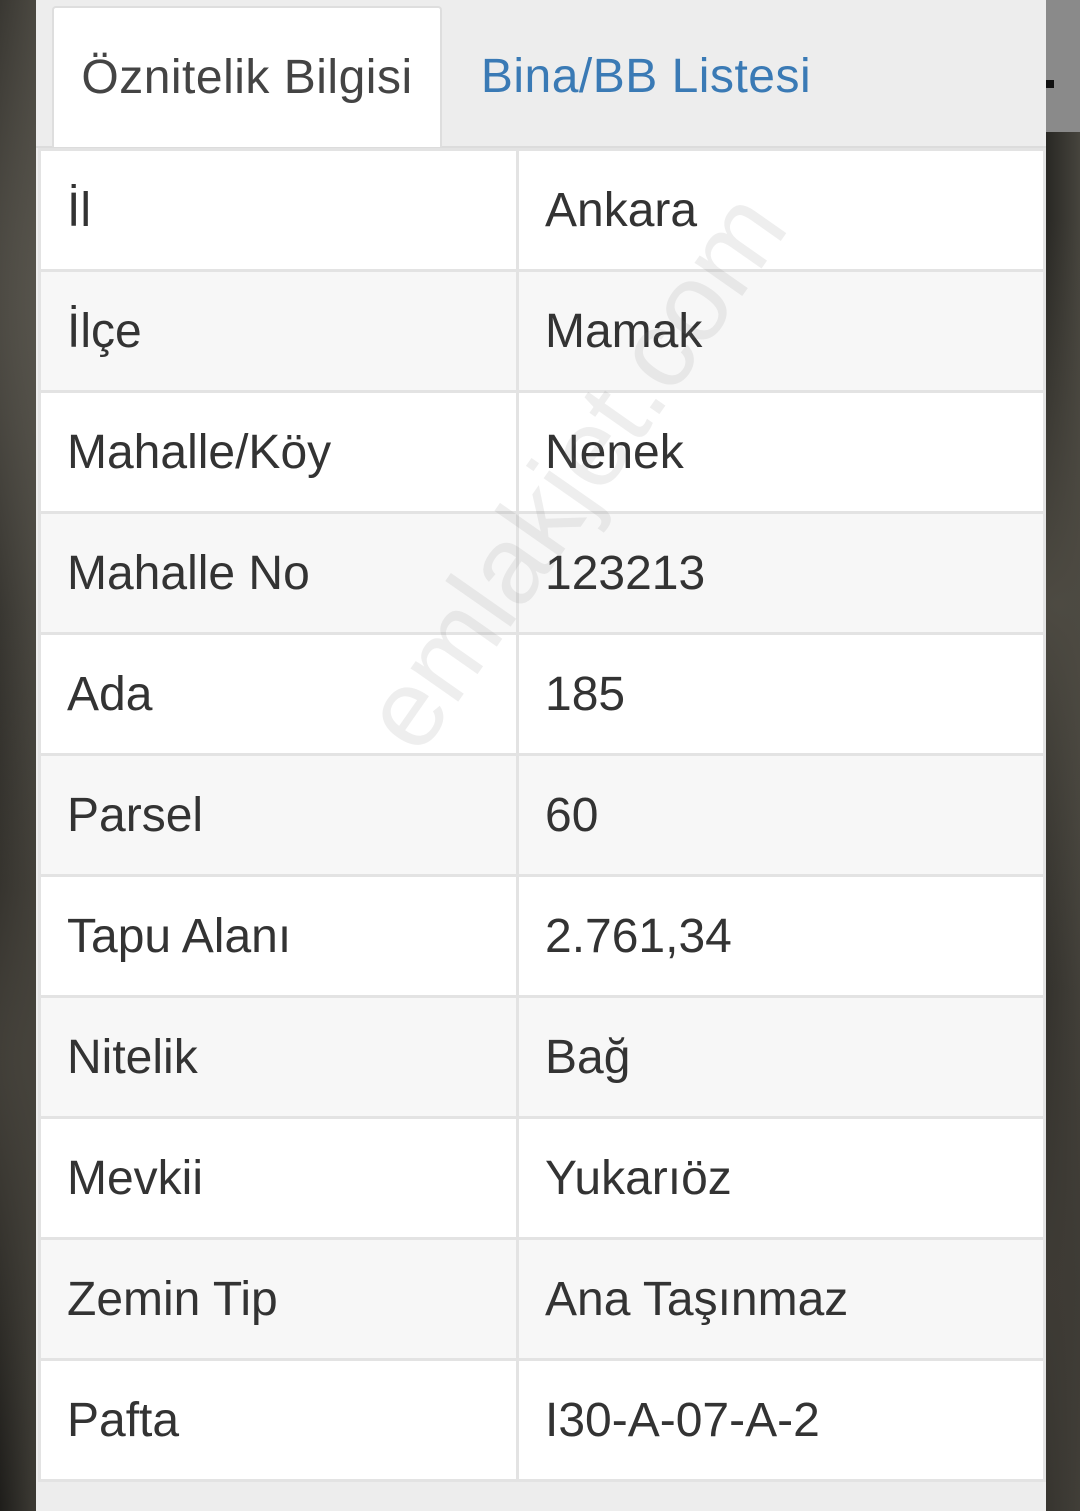 The image size is (1080, 1511). I want to click on table-row: Zemin Tip Ana Taşınmaz, so click(542, 1299).